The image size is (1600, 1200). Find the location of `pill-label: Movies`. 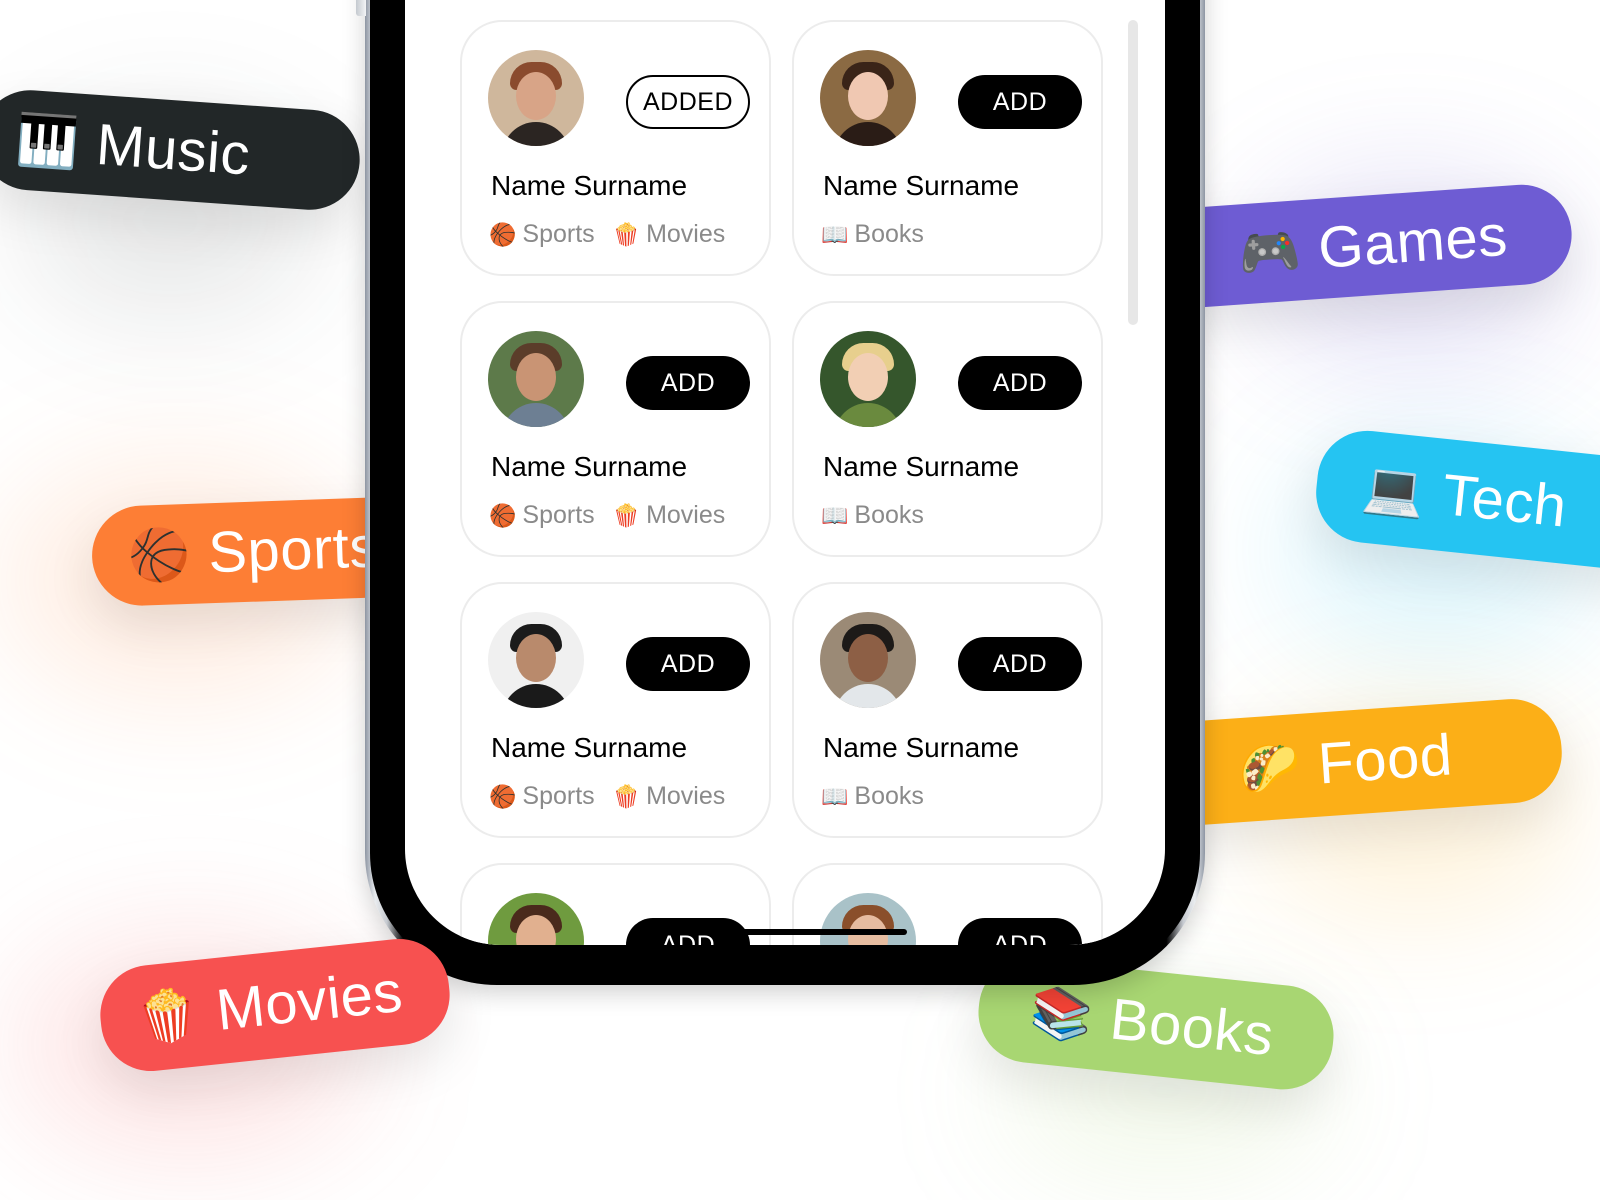

pill-label: Movies is located at coordinates (309, 1000).